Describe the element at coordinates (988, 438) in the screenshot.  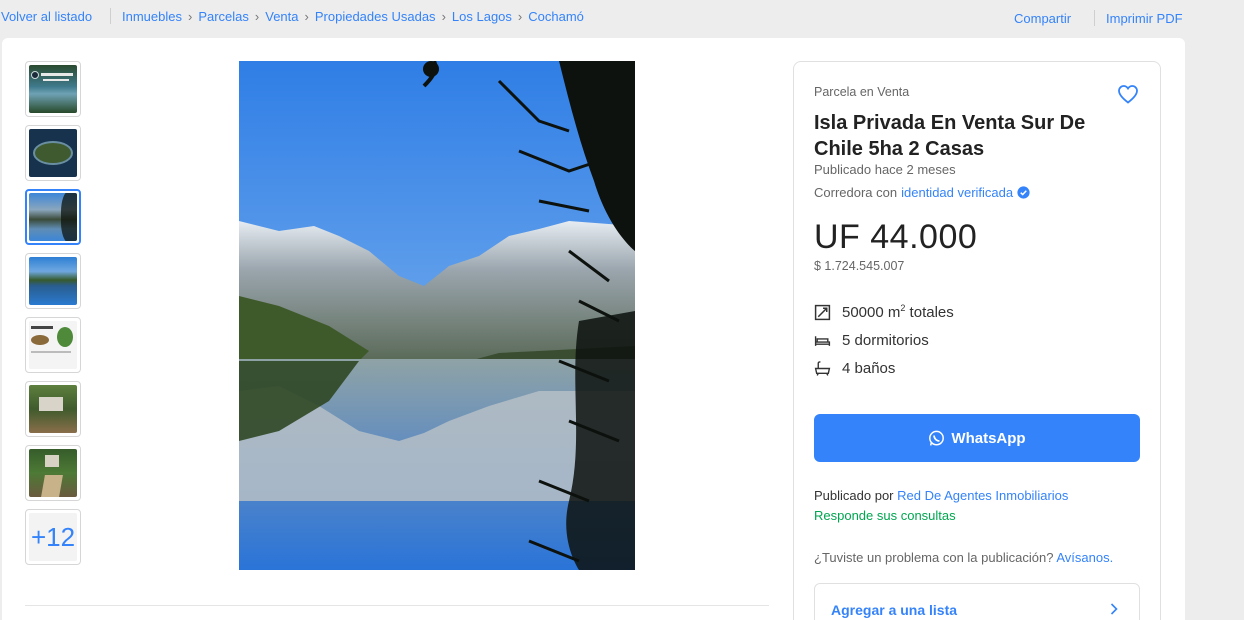
I see `whatsapp-label: WhatsApp` at that location.